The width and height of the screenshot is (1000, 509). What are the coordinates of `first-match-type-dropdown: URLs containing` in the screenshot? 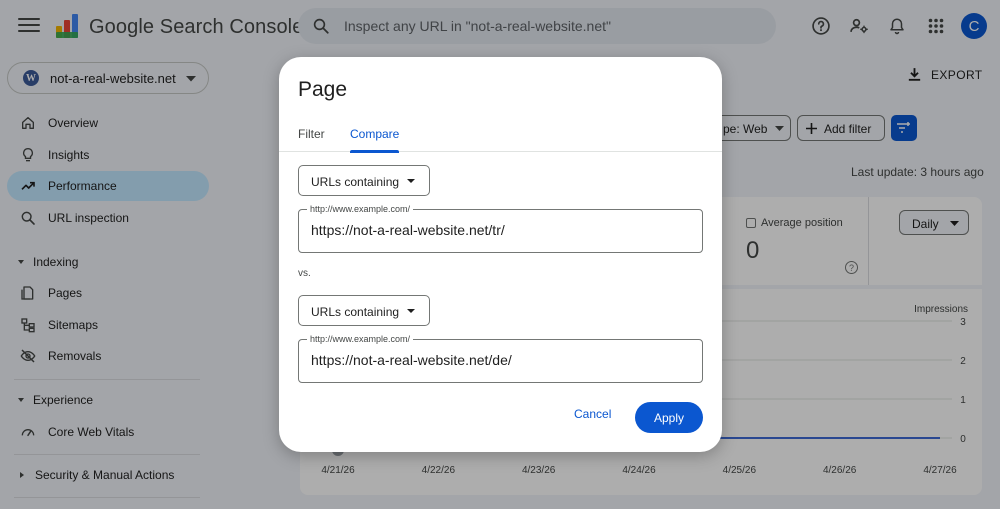 It's located at (364, 180).